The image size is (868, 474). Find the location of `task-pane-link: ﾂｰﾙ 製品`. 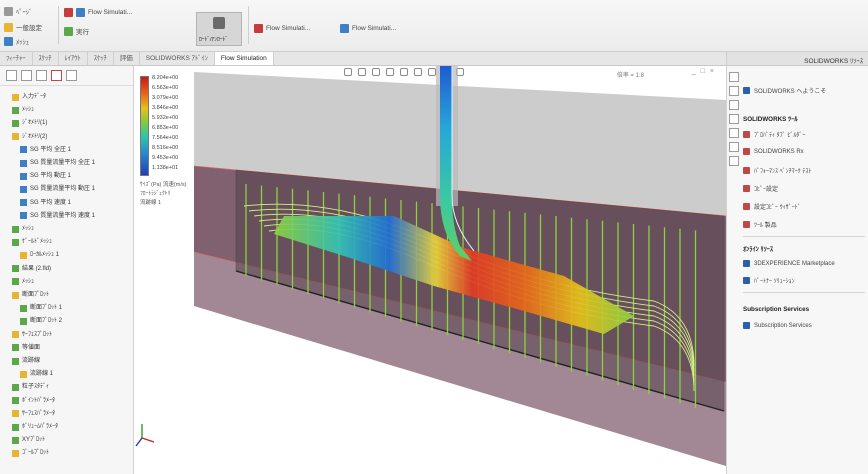

task-pane-link: ﾂｰﾙ 製品 is located at coordinates (760, 224).